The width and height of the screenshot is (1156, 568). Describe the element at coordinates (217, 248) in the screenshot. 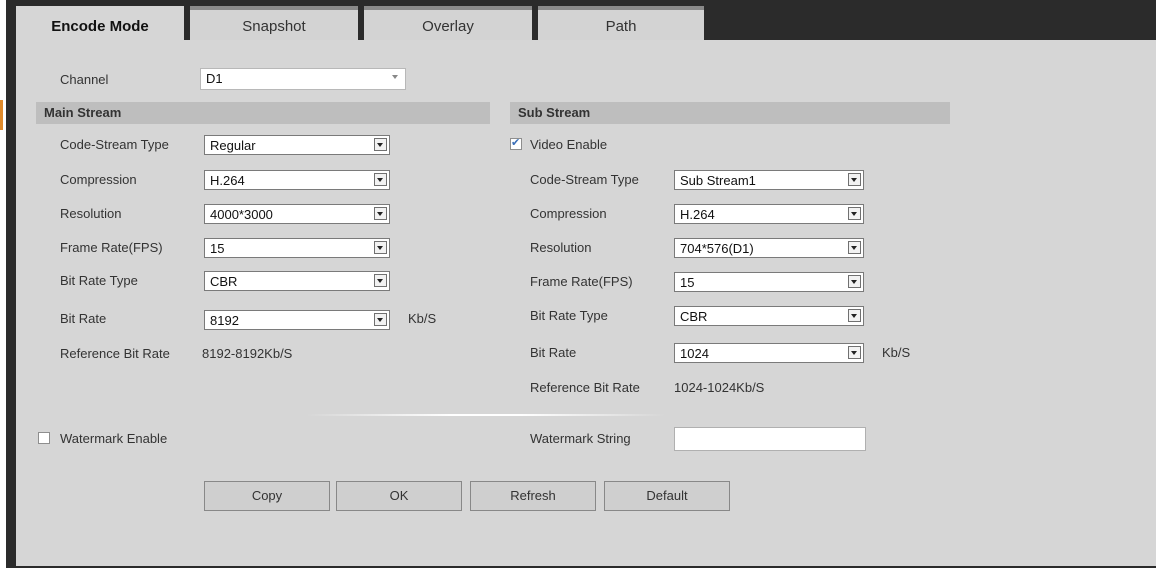

I see `main-frame-rate-value: 15` at that location.